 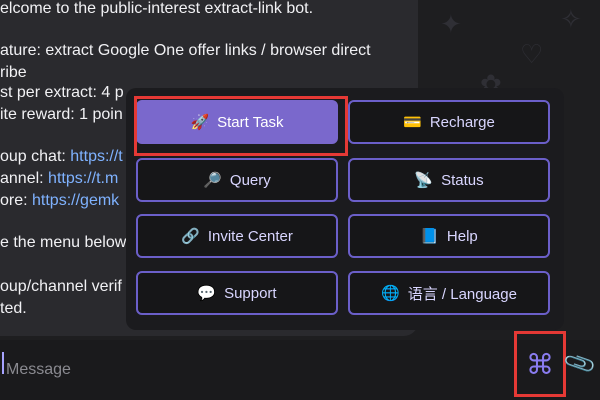 I want to click on channel-label: annel:, so click(x=24, y=178).